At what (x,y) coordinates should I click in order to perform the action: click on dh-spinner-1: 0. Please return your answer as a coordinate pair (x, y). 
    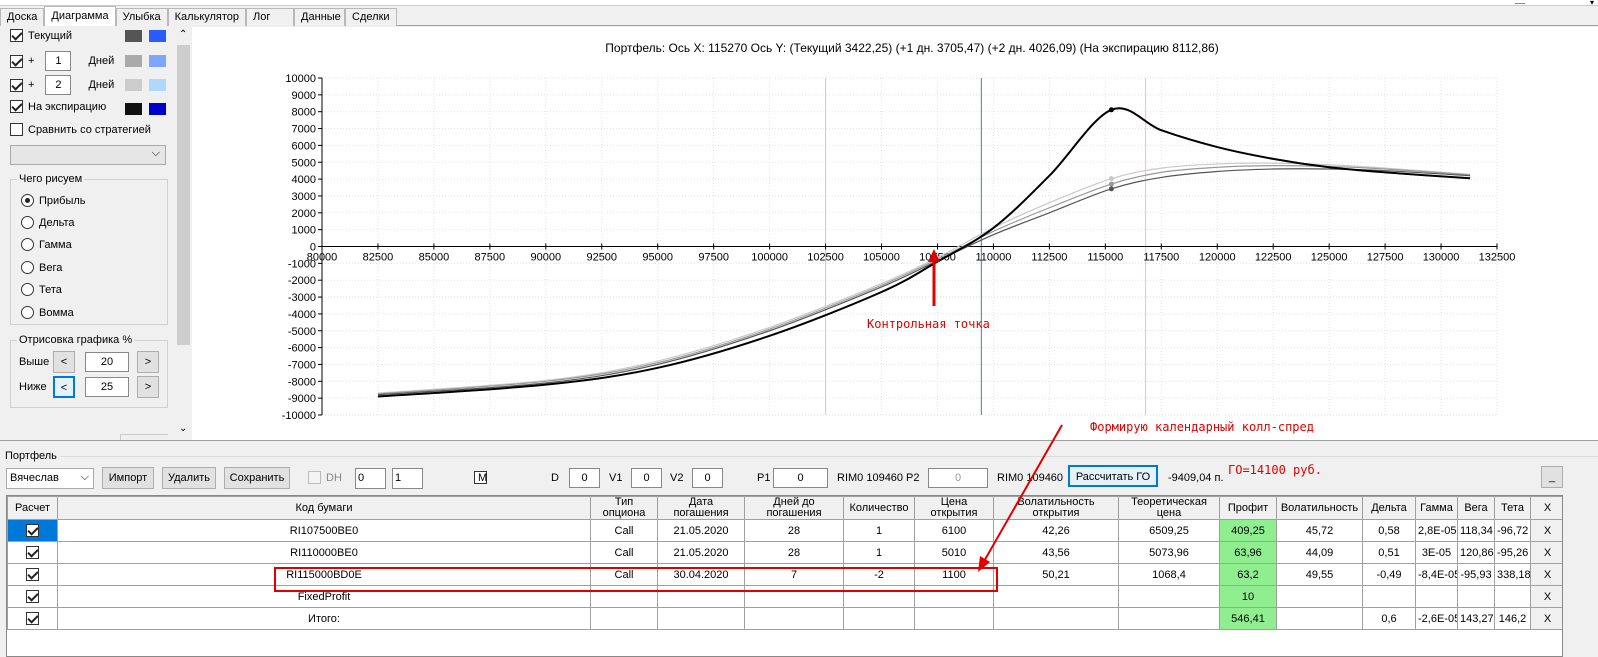
    Looking at the image, I should click on (370, 478).